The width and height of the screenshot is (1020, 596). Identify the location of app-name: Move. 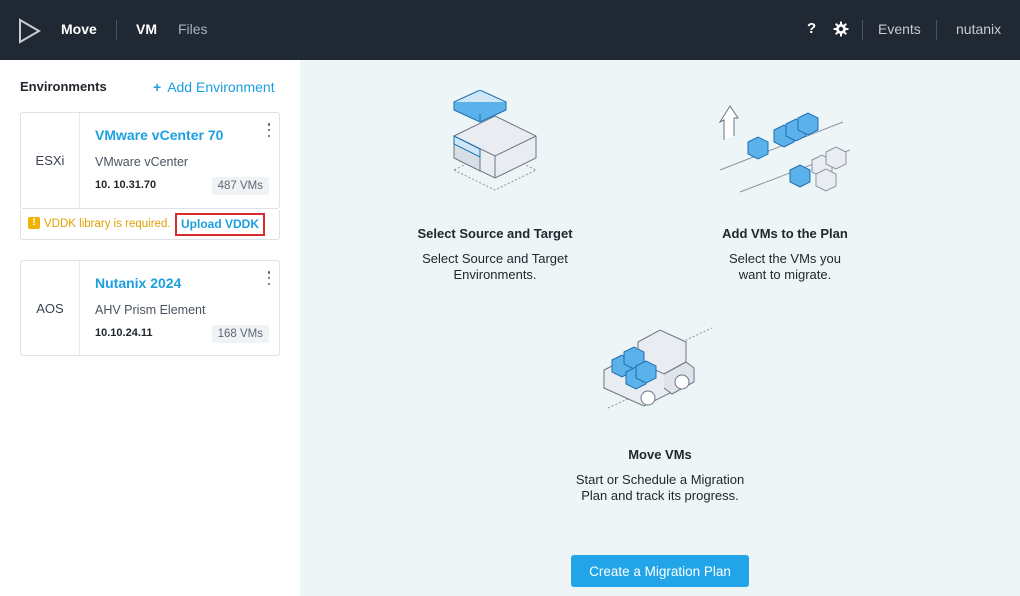
(79, 29).